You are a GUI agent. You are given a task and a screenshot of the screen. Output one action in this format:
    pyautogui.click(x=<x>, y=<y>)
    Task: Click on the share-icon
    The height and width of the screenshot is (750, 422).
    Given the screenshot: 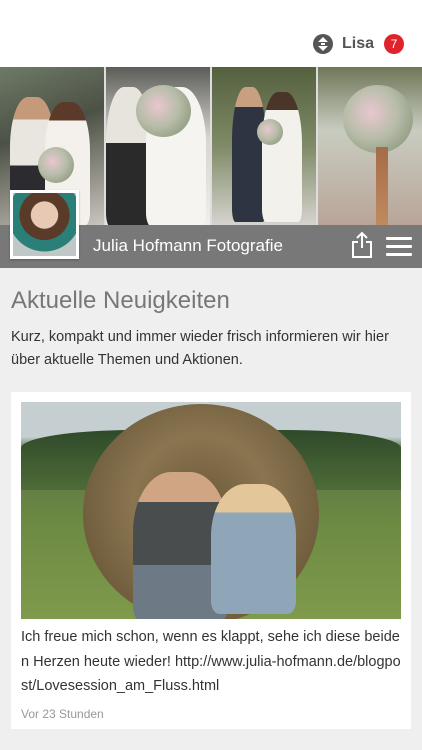 What is the action you would take?
    pyautogui.click(x=362, y=245)
    